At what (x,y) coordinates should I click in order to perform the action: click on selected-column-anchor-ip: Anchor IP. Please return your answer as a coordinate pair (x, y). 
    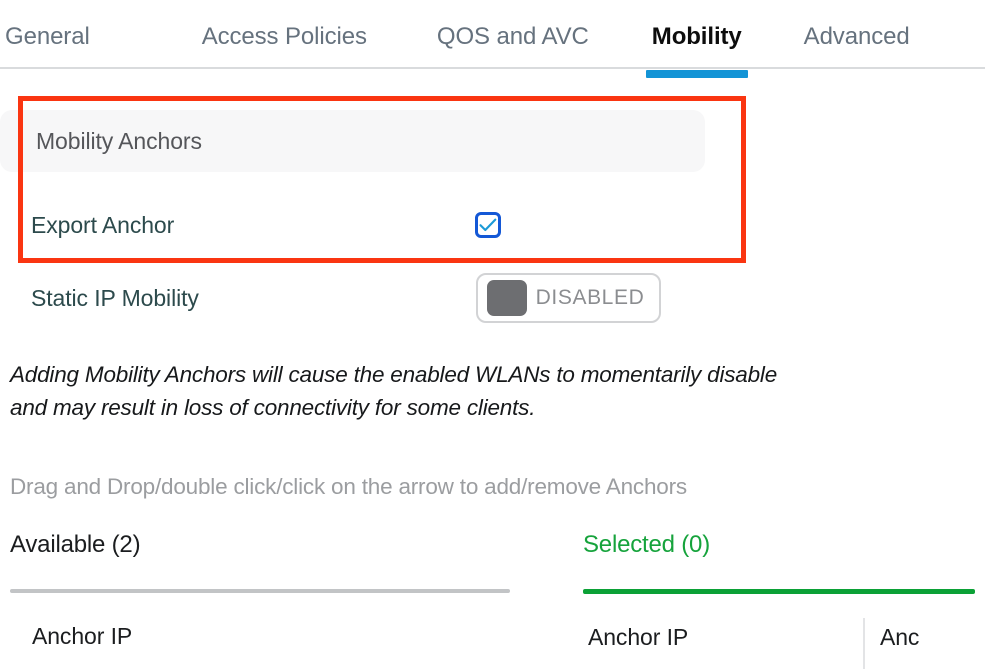
    Looking at the image, I should click on (638, 637).